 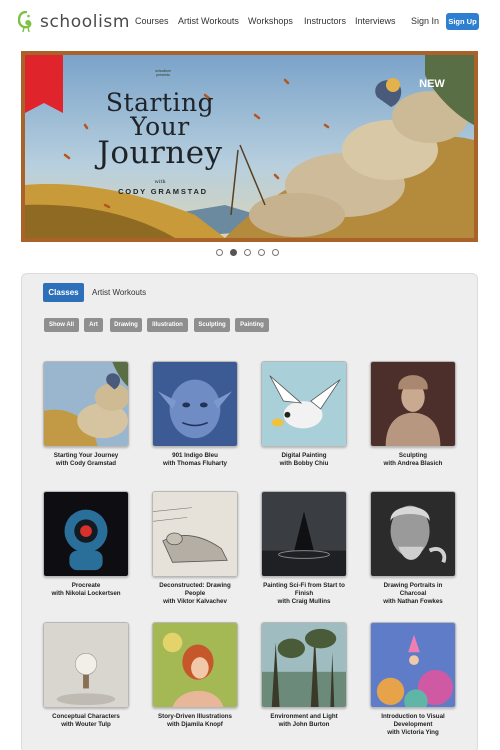 I want to click on course-instructor: with Djamila Knopf, so click(x=195, y=725).